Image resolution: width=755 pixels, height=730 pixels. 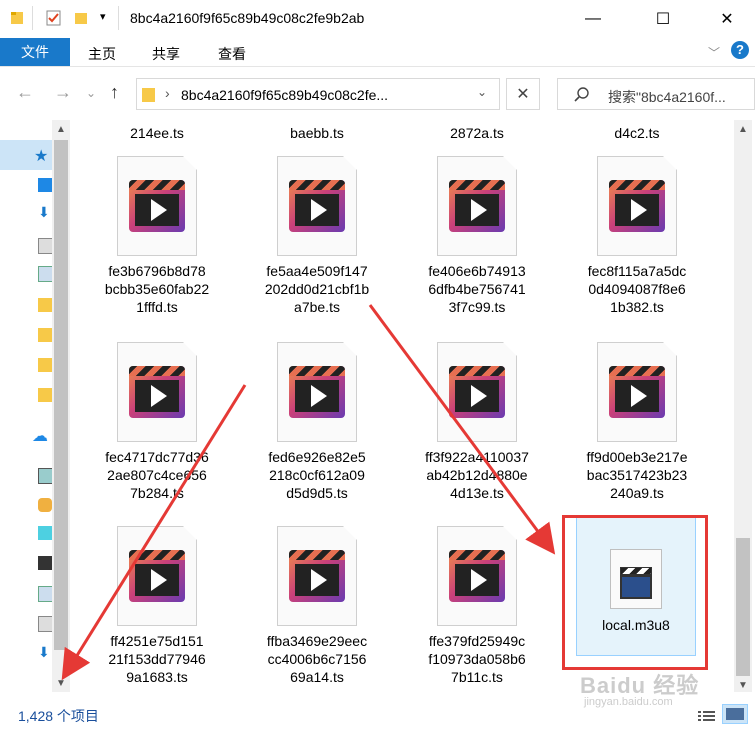 I want to click on quick-access-star-icon: ★, so click(x=41, y=156).